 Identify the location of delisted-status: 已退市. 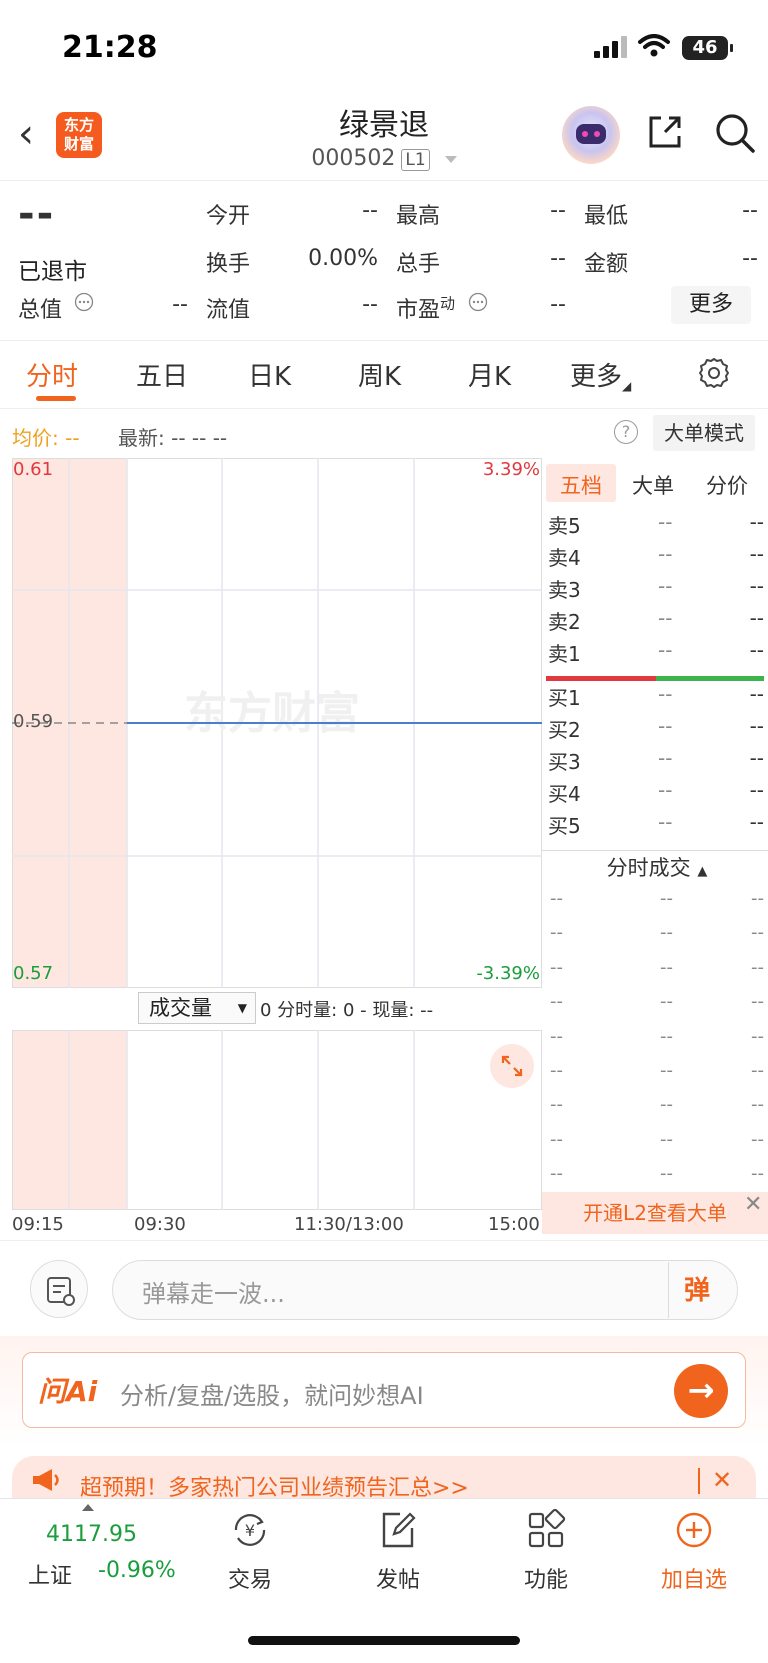
(52, 272).